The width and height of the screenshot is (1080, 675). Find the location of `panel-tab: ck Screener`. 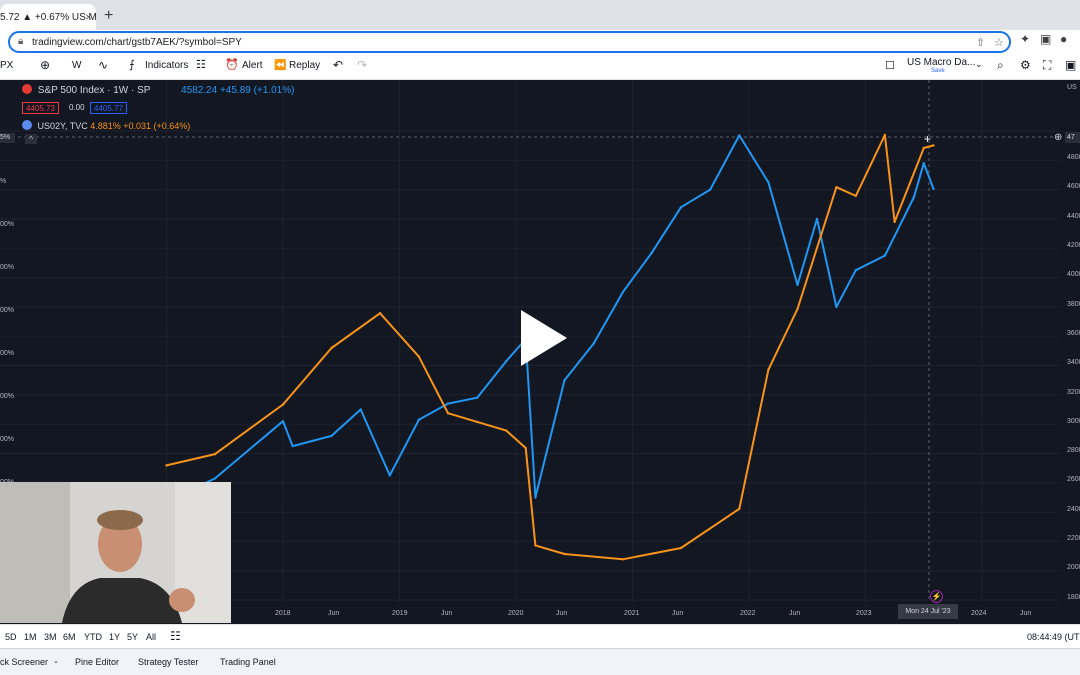

panel-tab: ck Screener is located at coordinates (24, 662).